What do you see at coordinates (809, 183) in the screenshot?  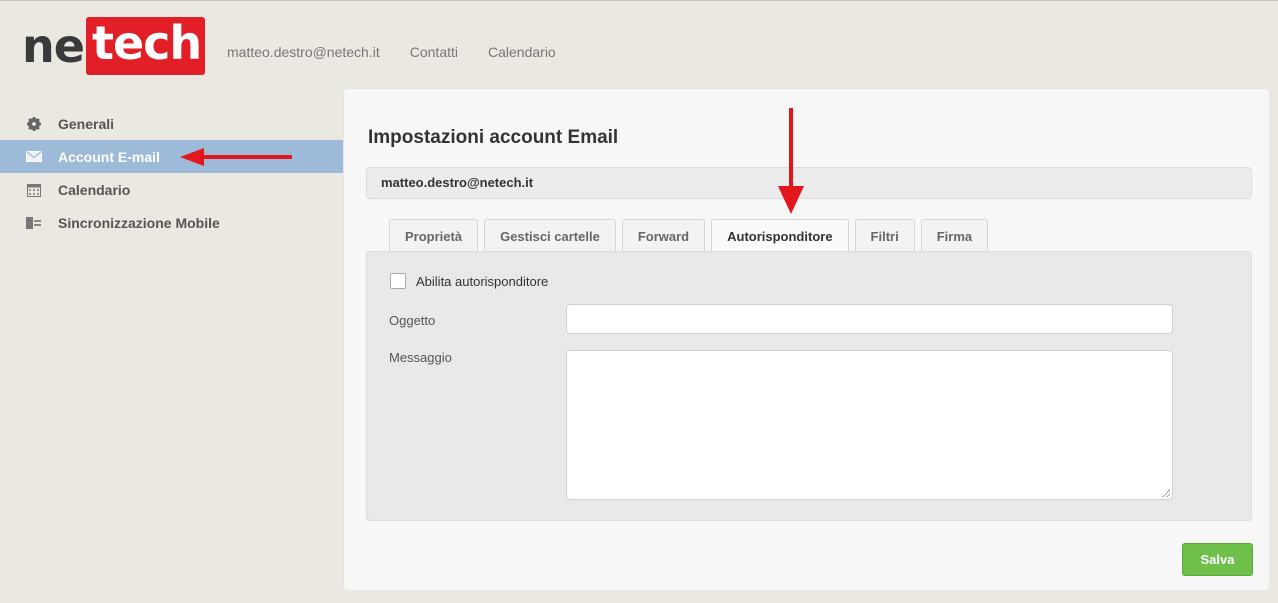 I see `account-address-bar: matteo.destro@netech.it` at bounding box center [809, 183].